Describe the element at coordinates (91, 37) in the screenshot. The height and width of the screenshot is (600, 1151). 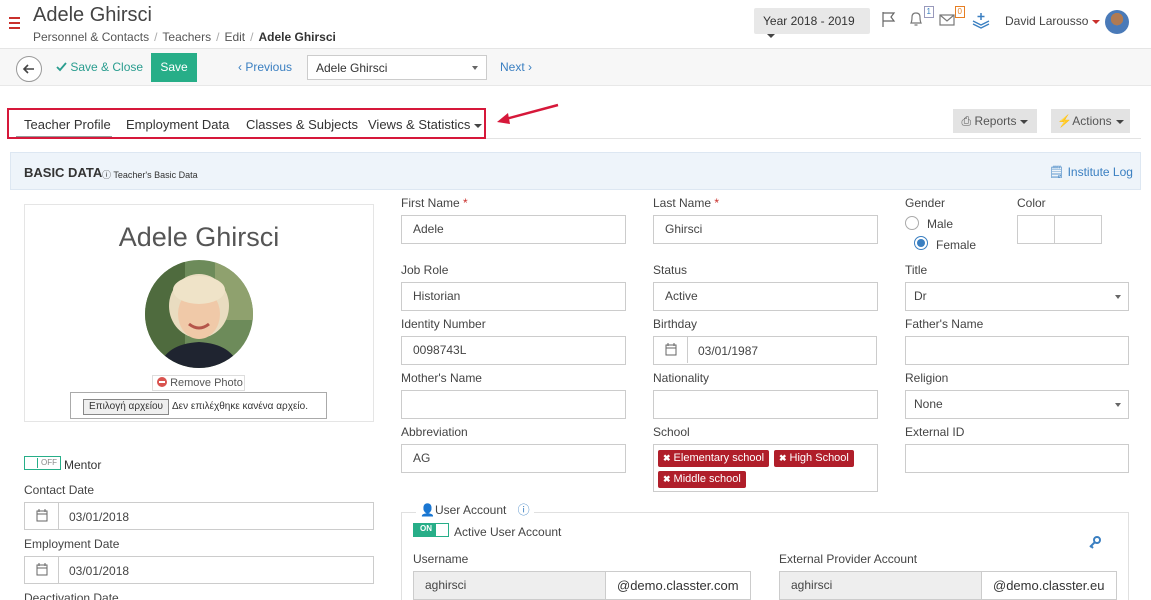
I see `breadcrumb-item: Personnel & Contacts` at that location.